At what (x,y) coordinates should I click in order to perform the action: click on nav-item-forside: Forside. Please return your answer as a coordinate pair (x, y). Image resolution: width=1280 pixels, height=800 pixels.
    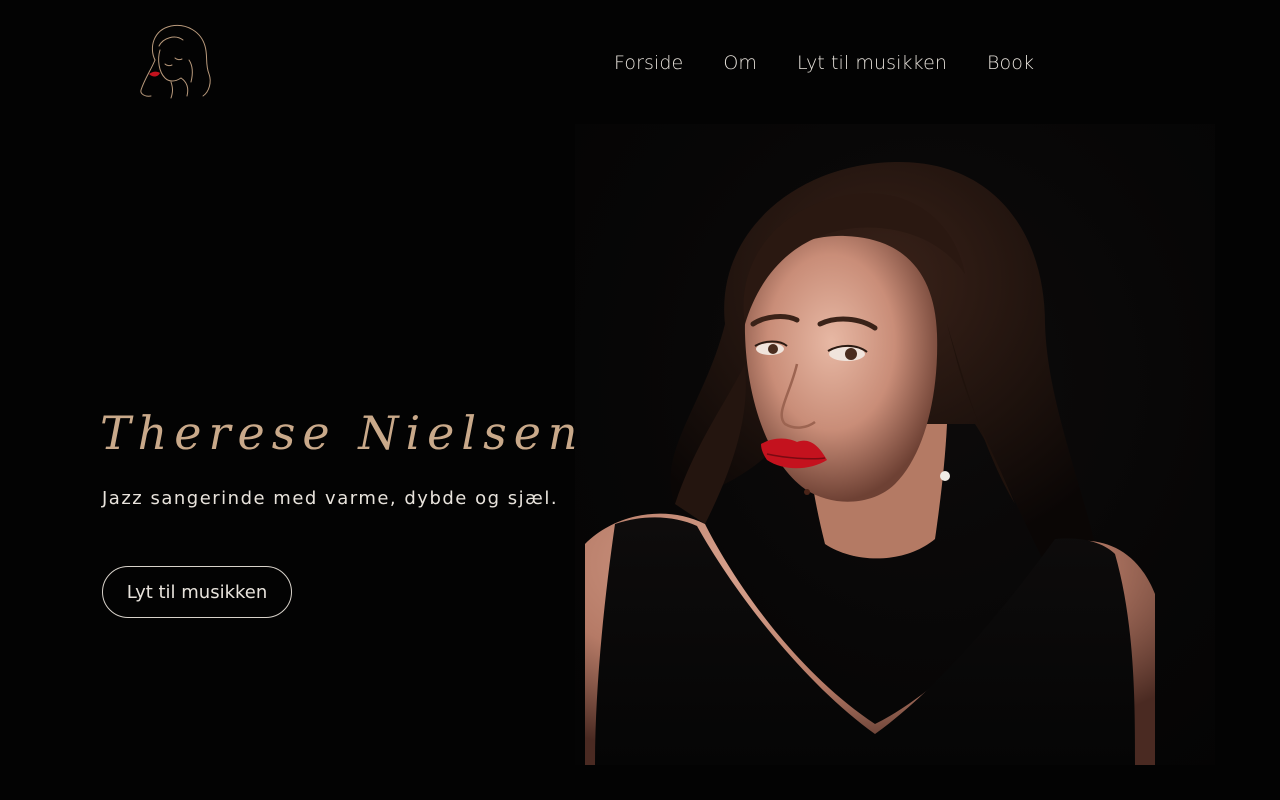
    Looking at the image, I should click on (648, 63).